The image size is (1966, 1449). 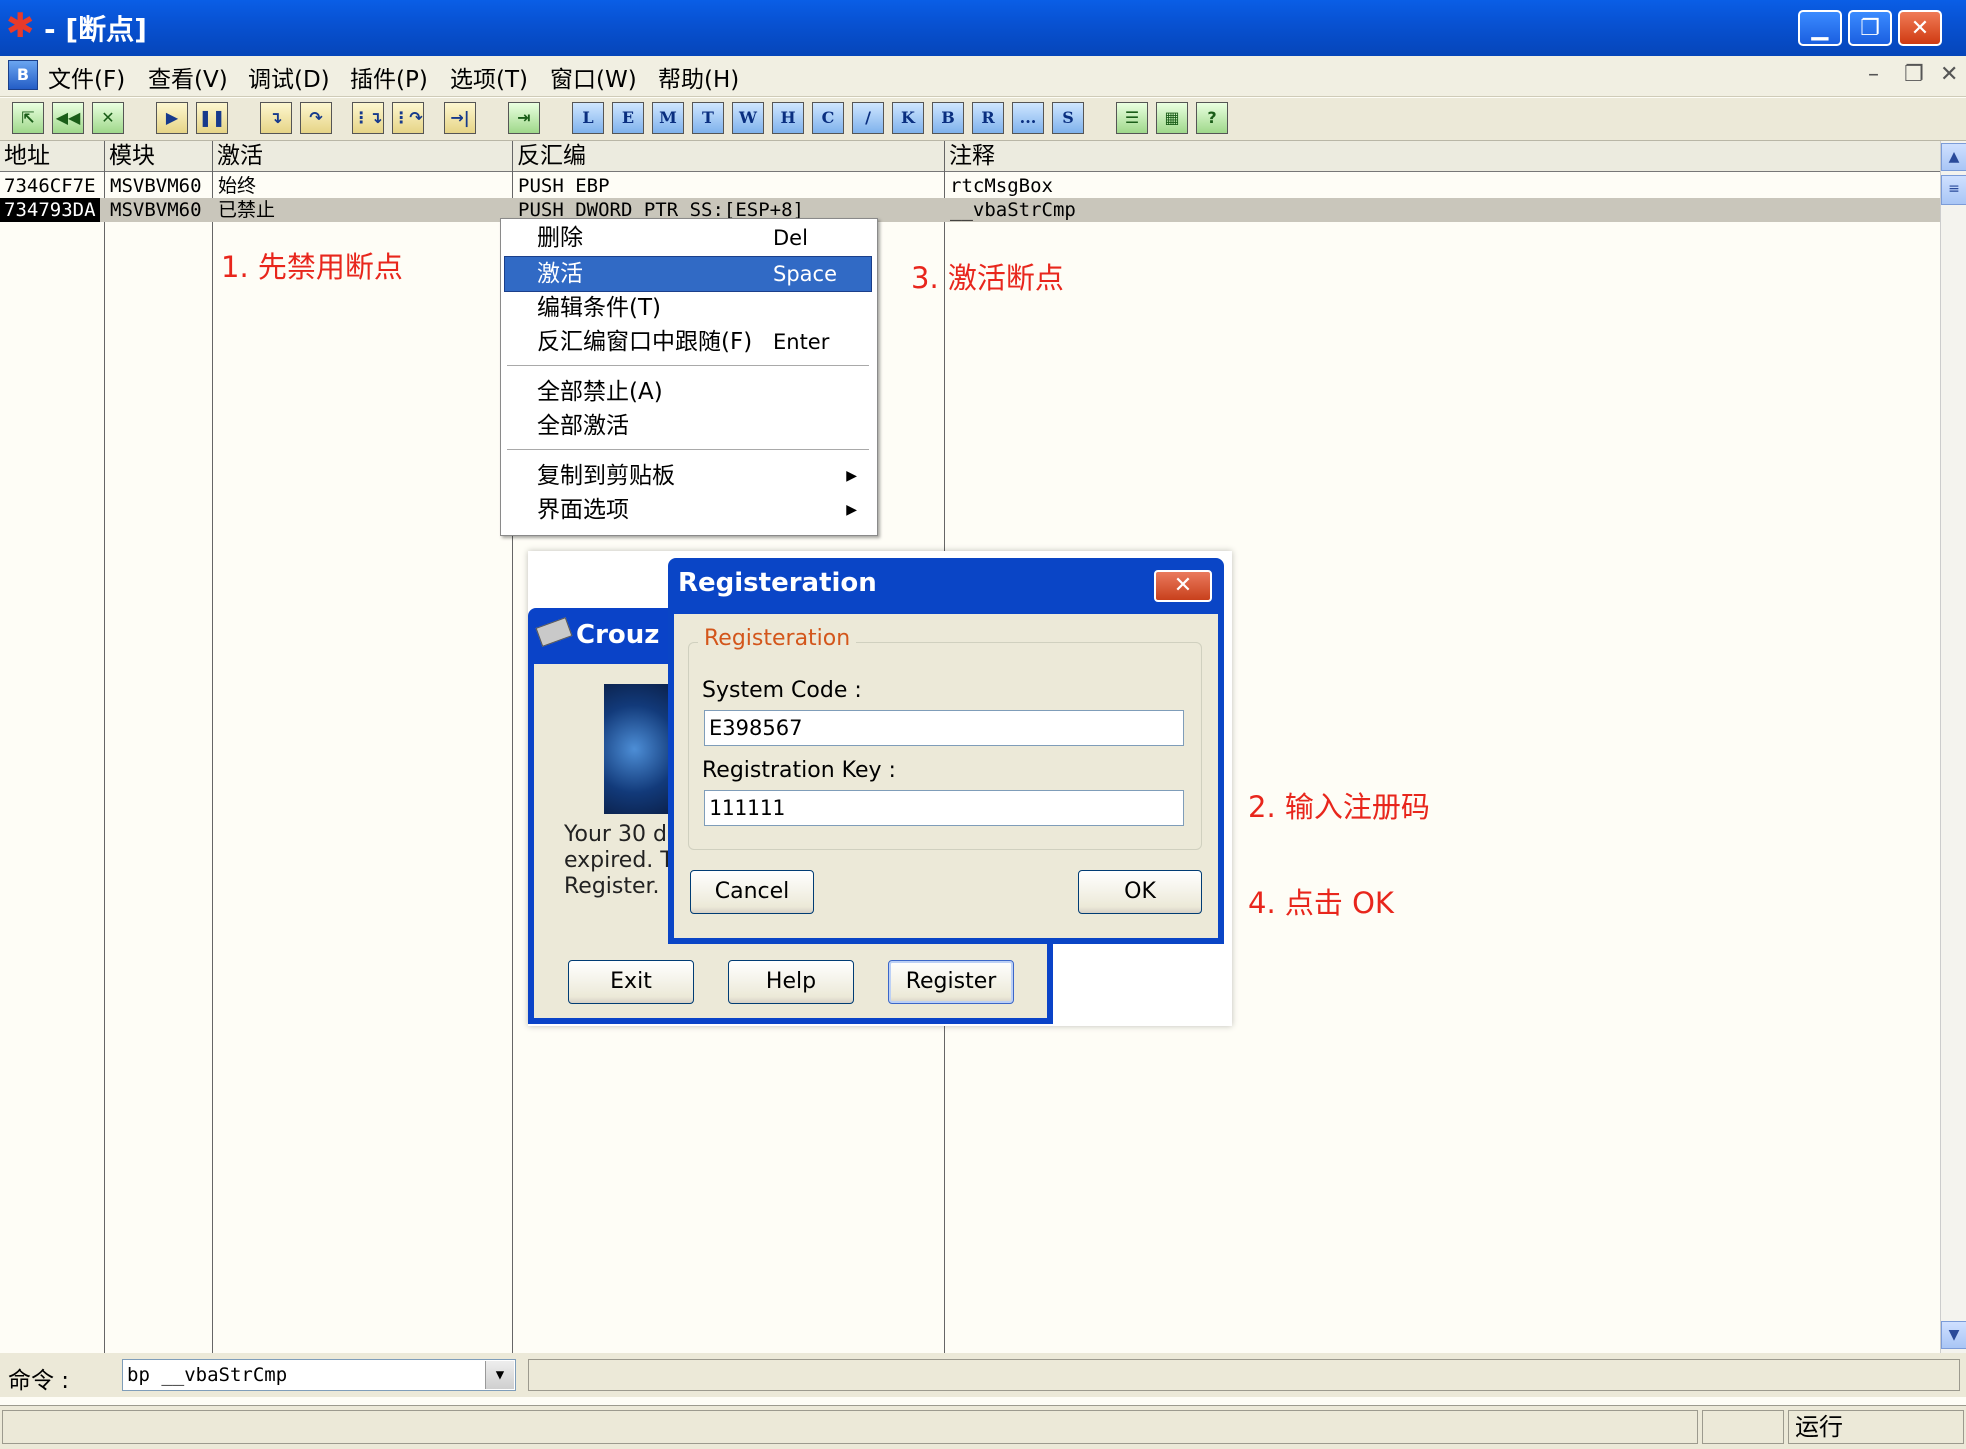 I want to click on ok-button: OK, so click(x=1140, y=892).